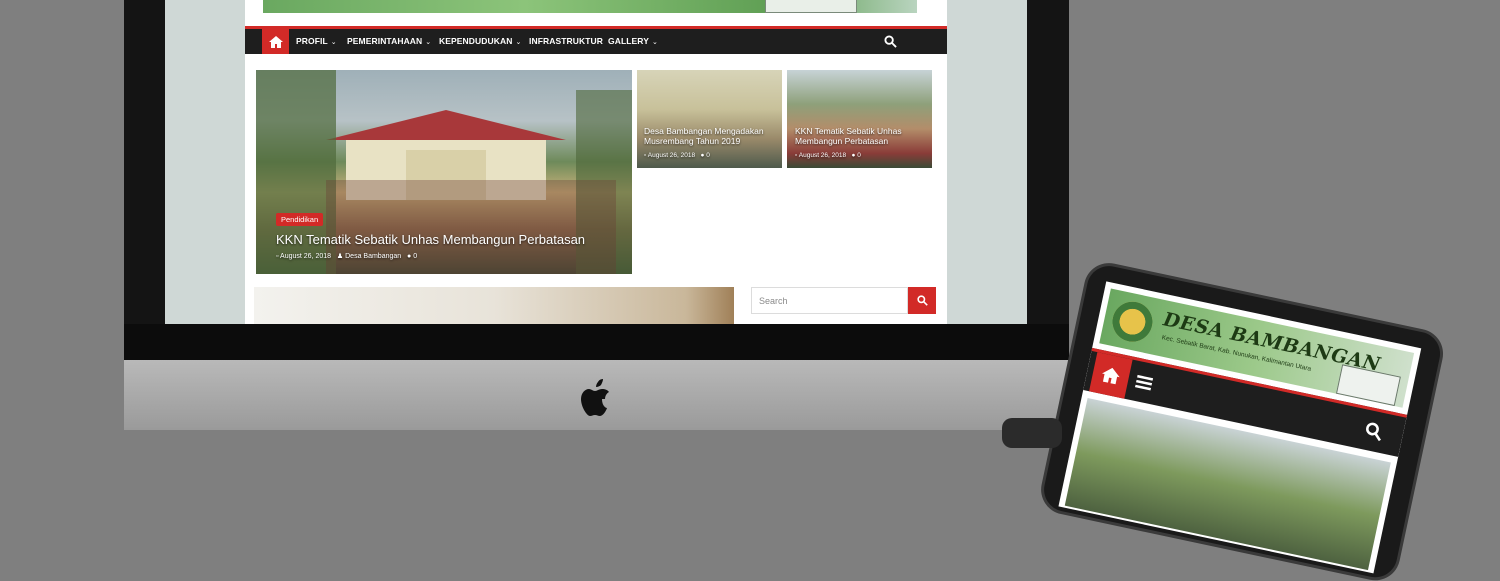 The image size is (1500, 581). I want to click on phone-device, so click(1032, 433).